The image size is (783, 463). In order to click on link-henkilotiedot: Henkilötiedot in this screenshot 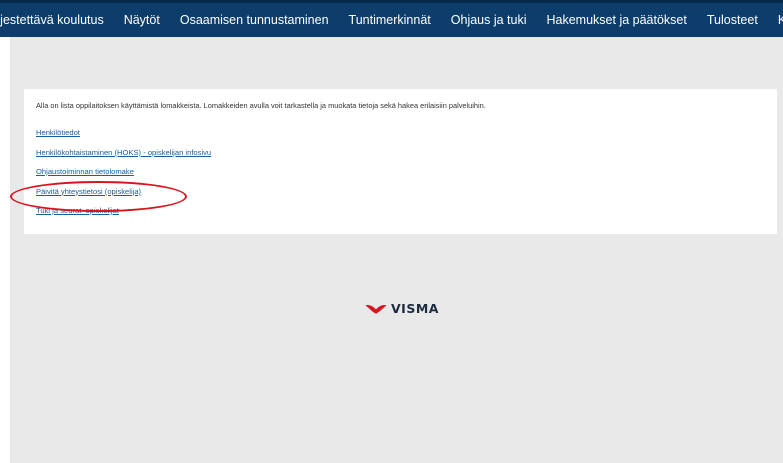, I will do `click(58, 132)`.